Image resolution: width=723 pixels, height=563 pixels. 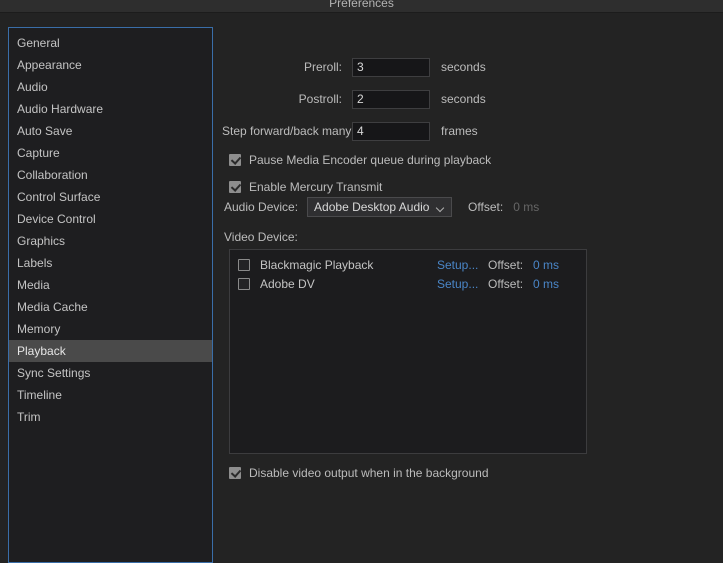 I want to click on sidebar-item-capture: Capture, so click(x=110, y=153).